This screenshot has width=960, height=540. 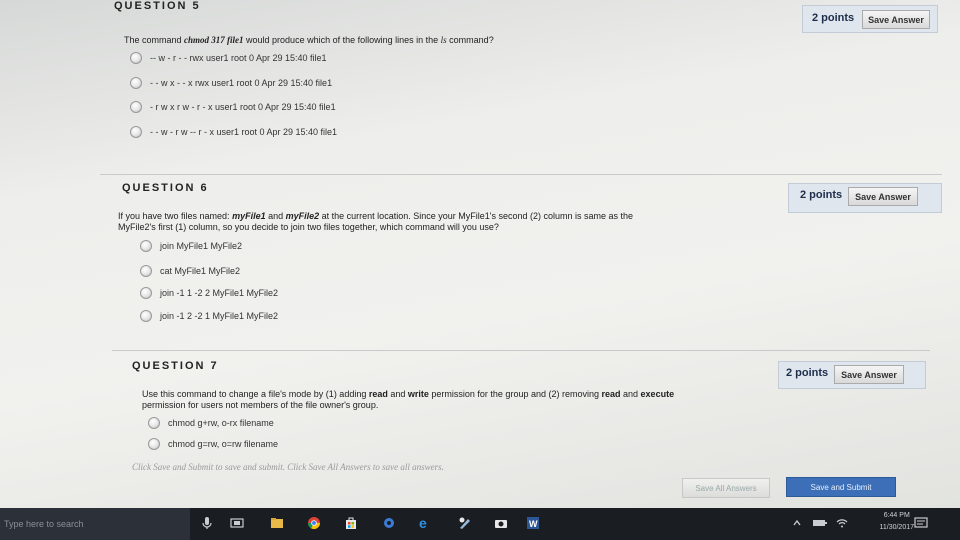 I want to click on clock-time: 6:44 PM, so click(x=896, y=515).